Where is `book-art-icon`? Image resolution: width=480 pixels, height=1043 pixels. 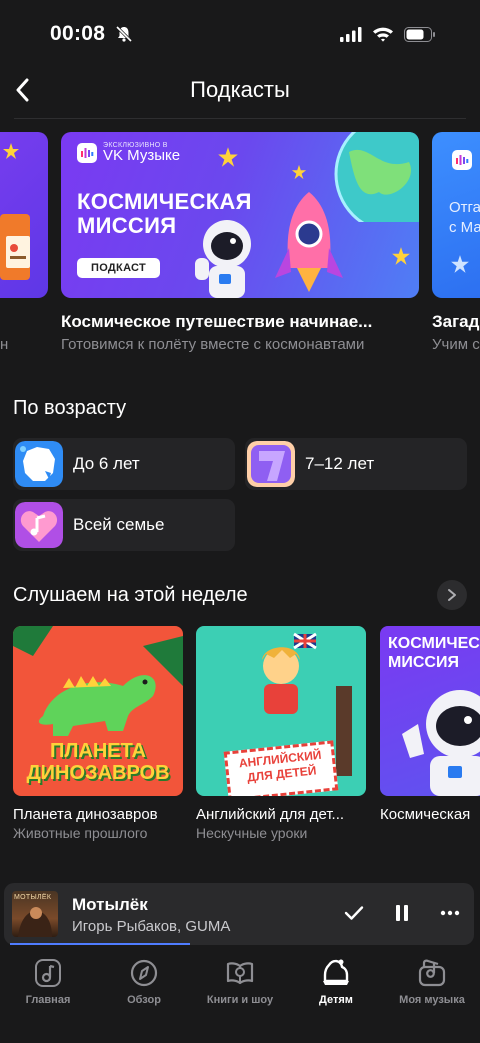
book-art-icon is located at coordinates (18, 252).